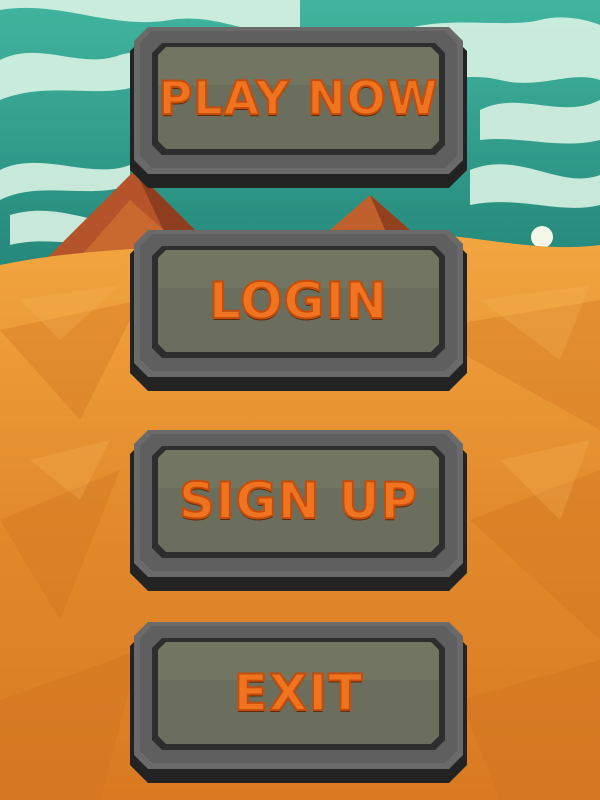 The height and width of the screenshot is (800, 600). Describe the element at coordinates (298, 693) in the screenshot. I see `exit-label: EXIT` at that location.